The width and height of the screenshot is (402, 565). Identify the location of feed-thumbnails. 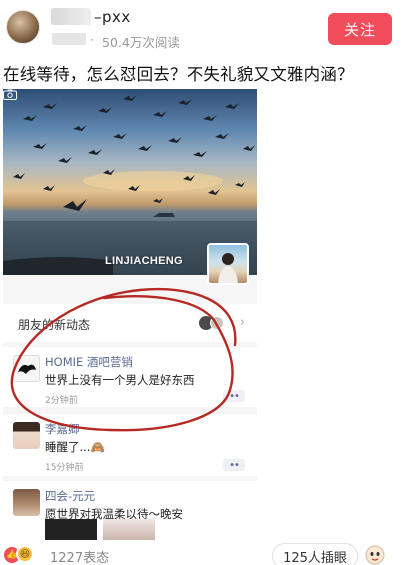
(212, 323).